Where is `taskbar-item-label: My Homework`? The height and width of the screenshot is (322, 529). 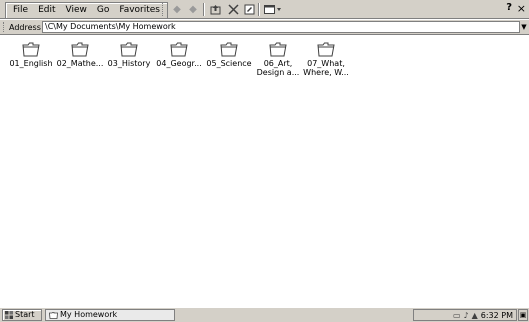
taskbar-item-label: My Homework is located at coordinates (89, 314).